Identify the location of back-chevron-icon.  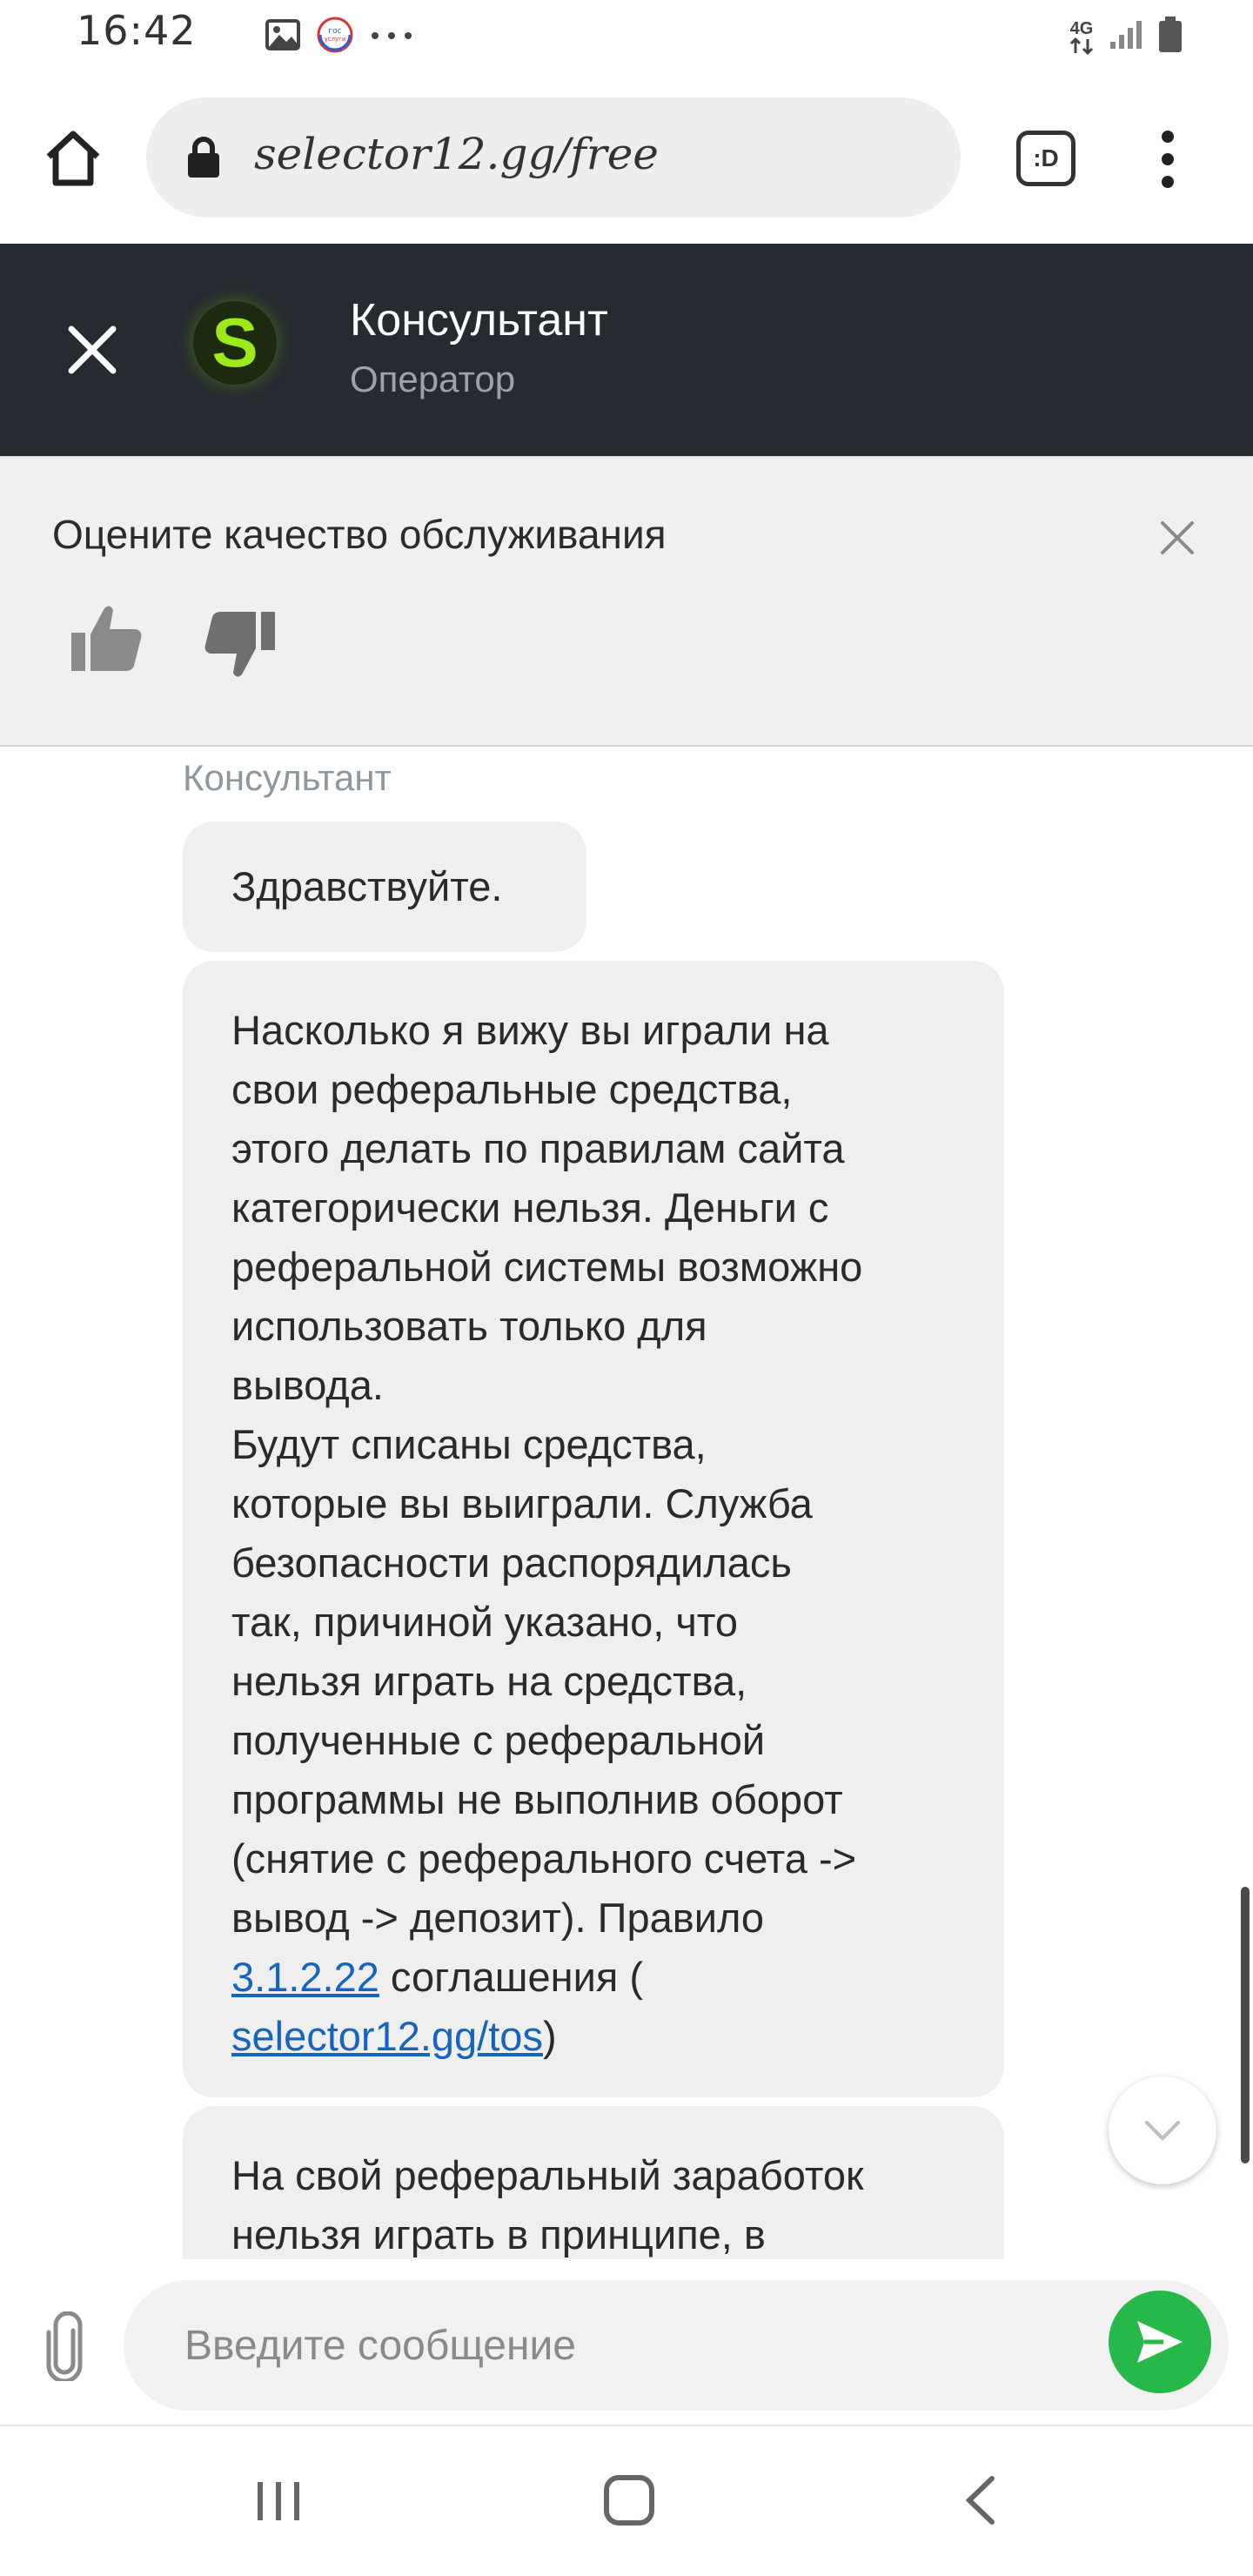
(980, 2500).